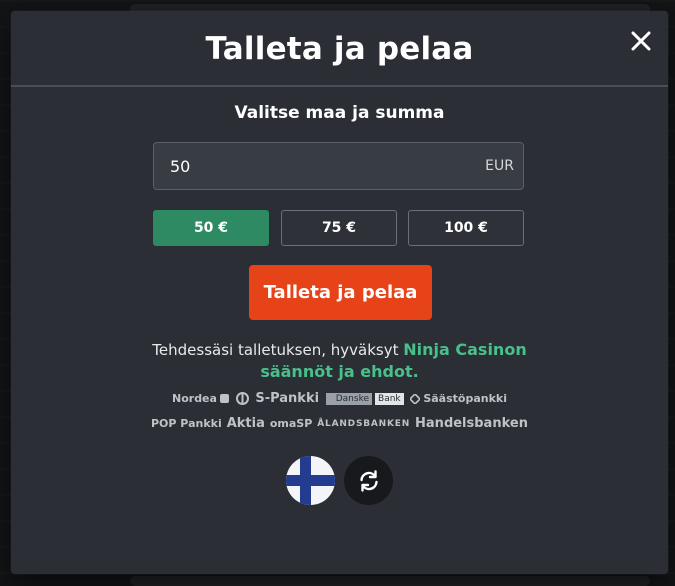 This screenshot has height=586, width=675. I want to click on amount-field: EUR, so click(338, 166).